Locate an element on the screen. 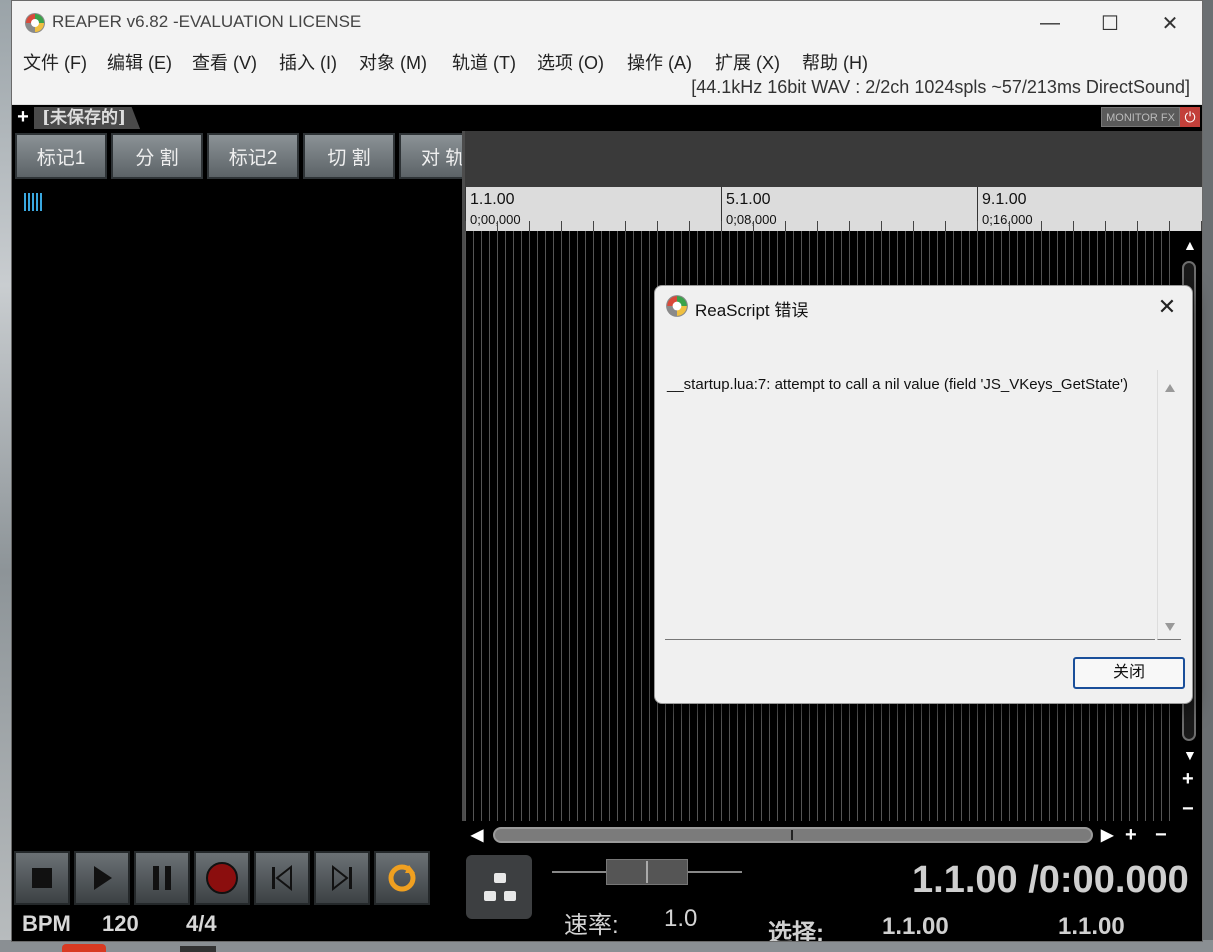 The width and height of the screenshot is (1213, 952). skip-back-icon is located at coordinates (282, 878).